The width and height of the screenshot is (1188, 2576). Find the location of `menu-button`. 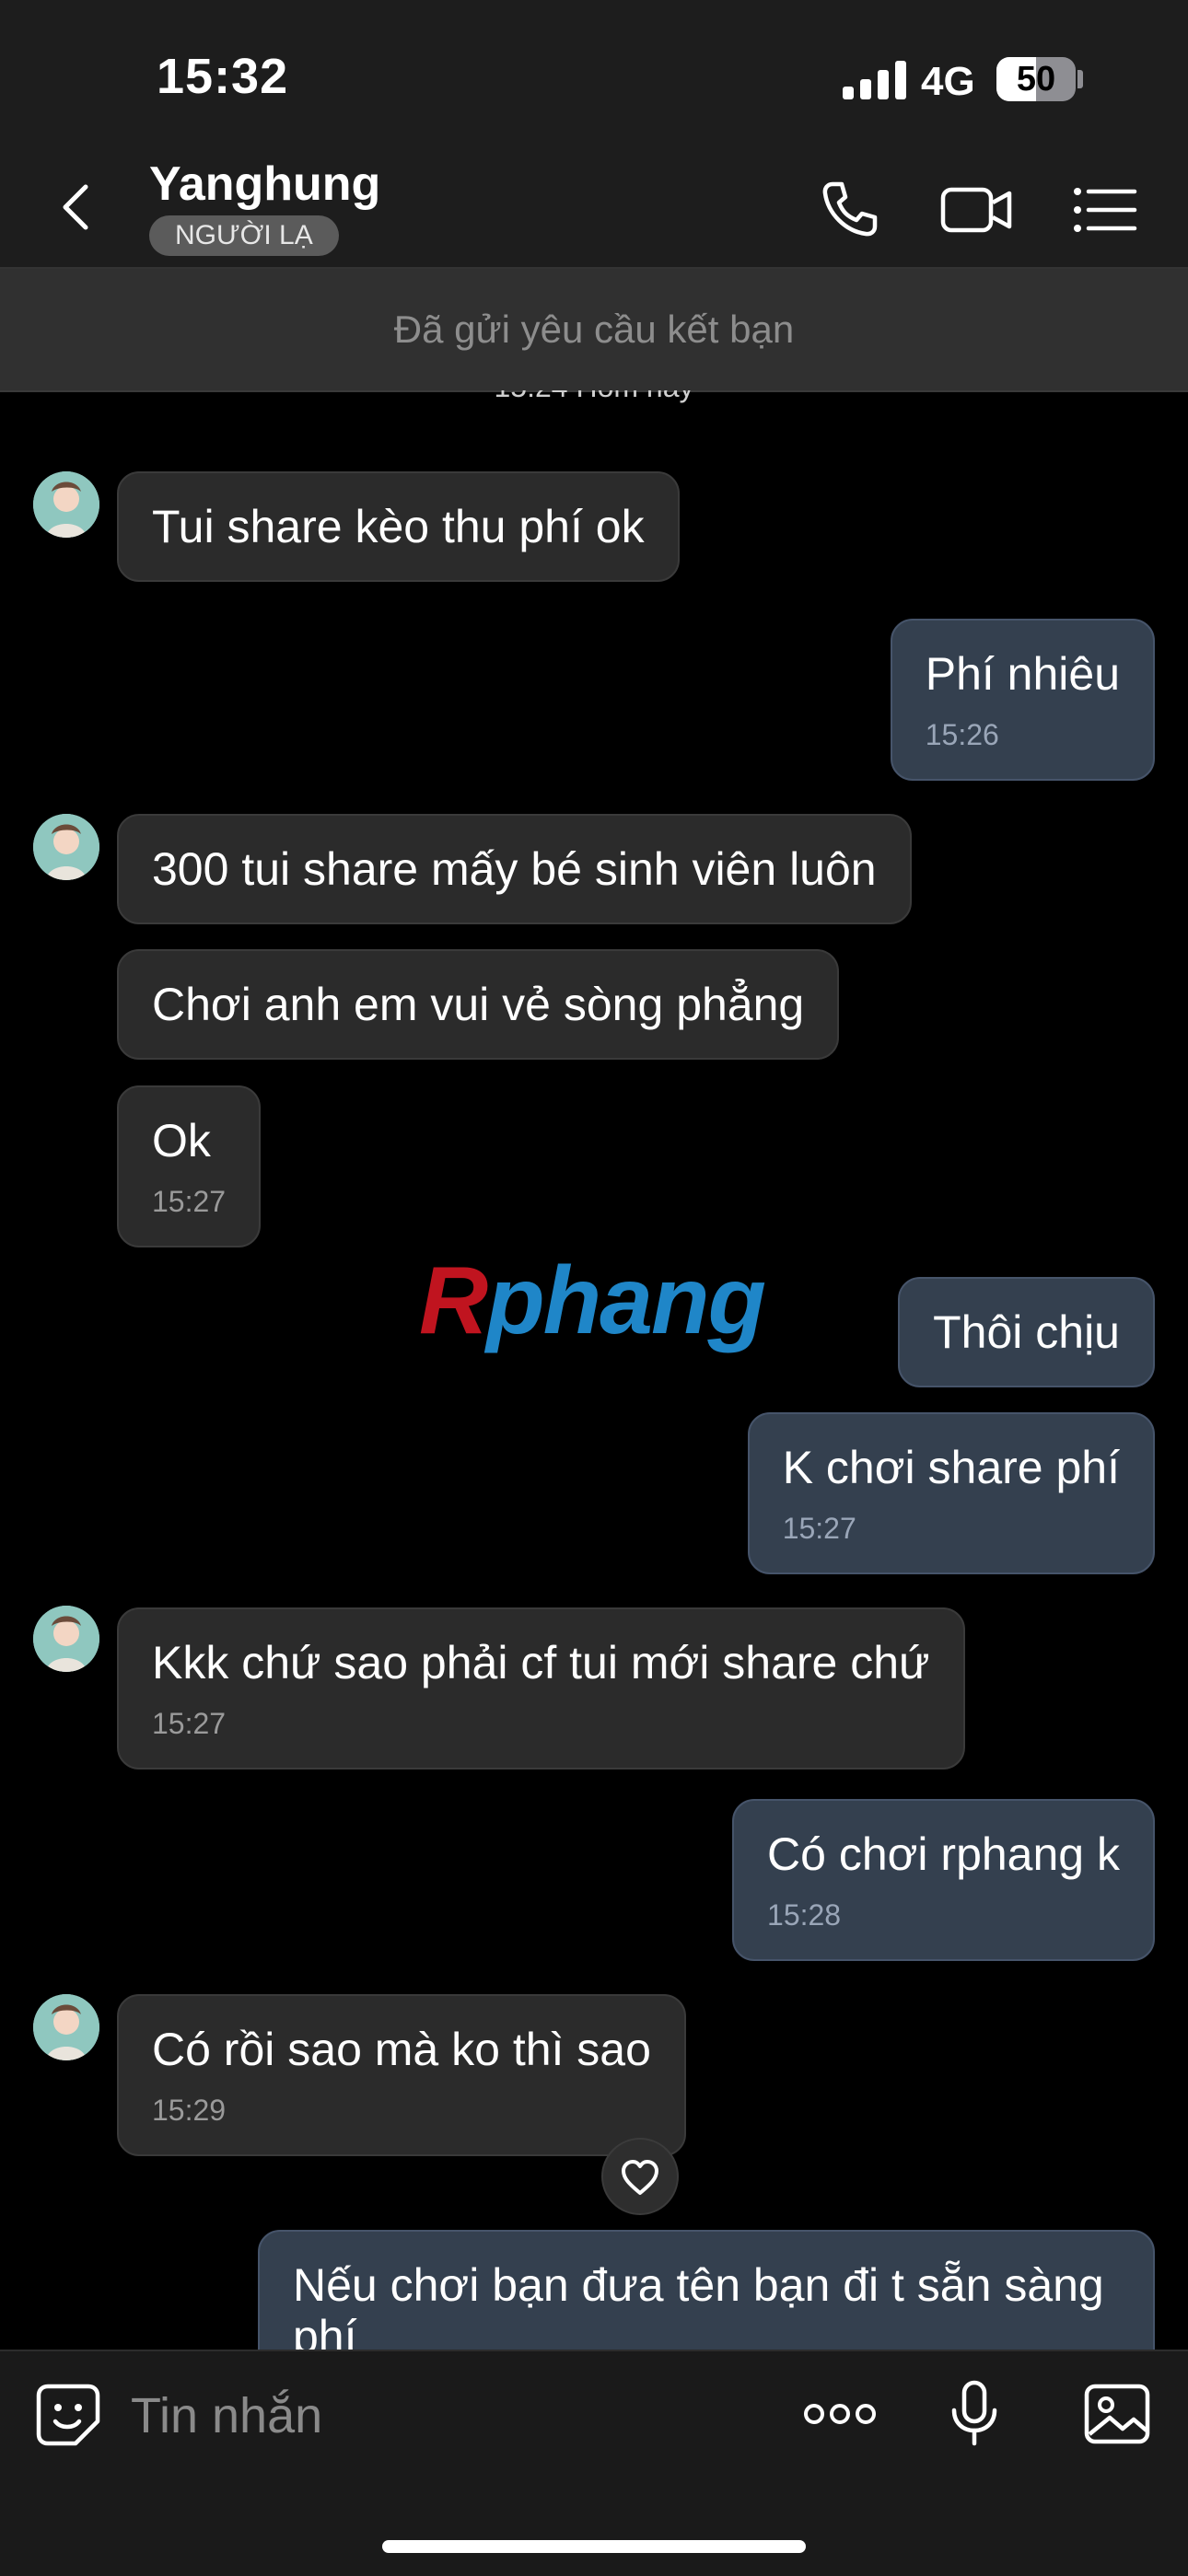

menu-button is located at coordinates (1105, 210).